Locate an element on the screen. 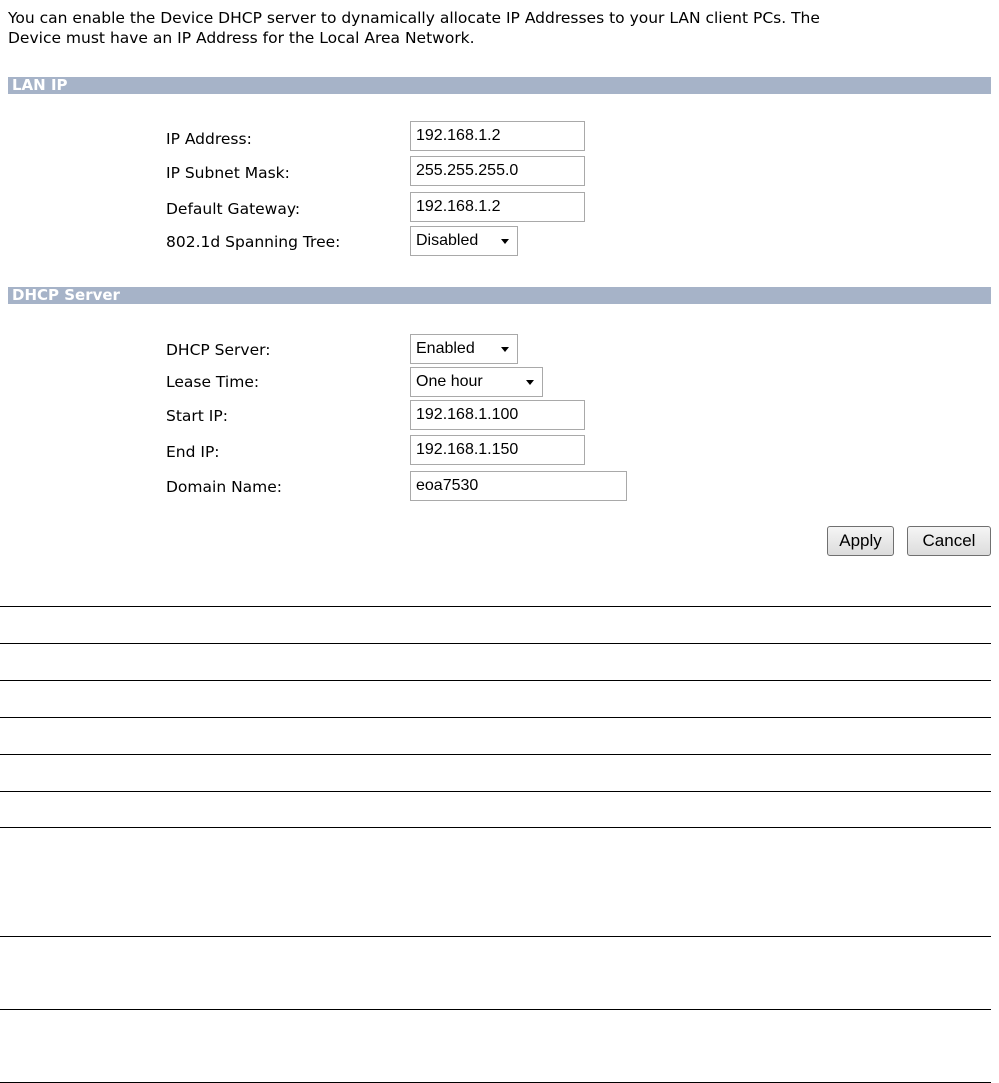  ip-address-input is located at coordinates (497, 136).